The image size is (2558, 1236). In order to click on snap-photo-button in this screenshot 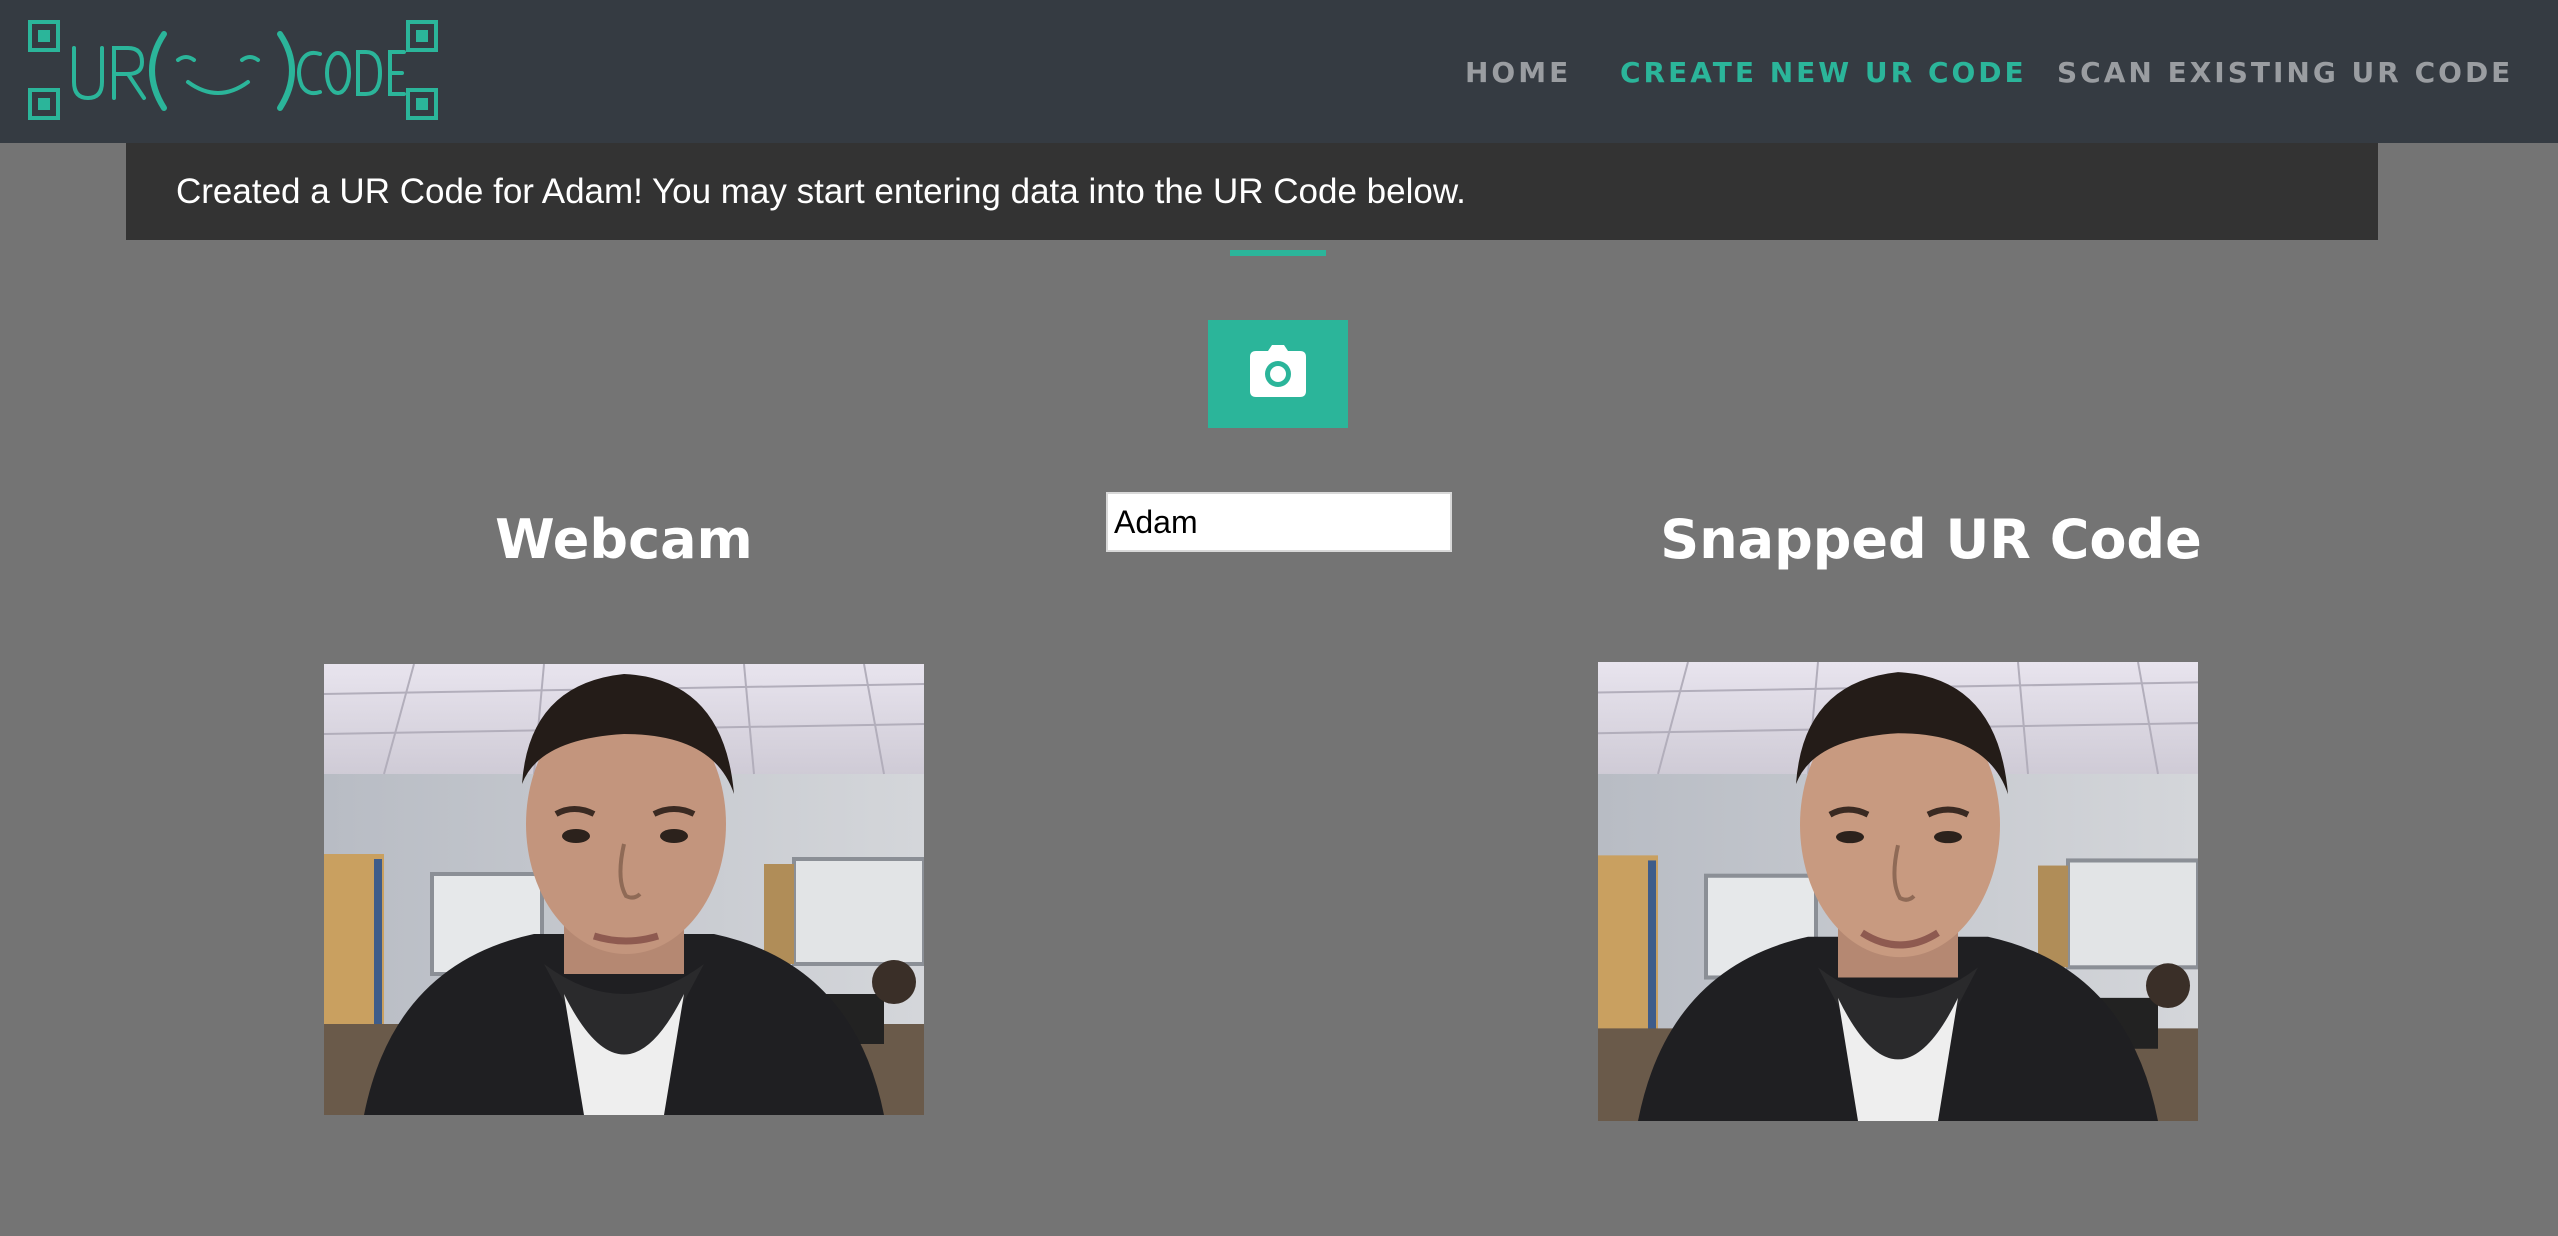, I will do `click(1278, 374)`.